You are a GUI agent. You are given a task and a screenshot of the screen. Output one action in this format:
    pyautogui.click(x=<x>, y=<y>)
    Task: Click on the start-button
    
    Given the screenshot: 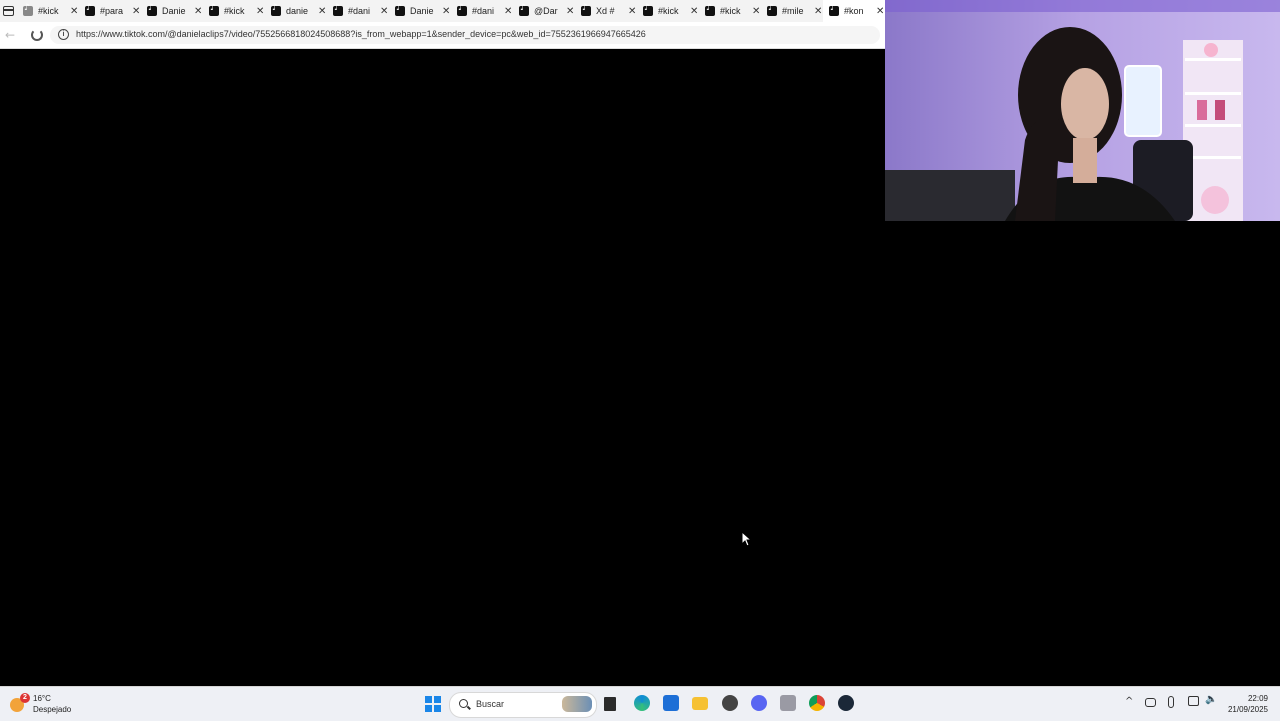 What is the action you would take?
    pyautogui.click(x=433, y=704)
    